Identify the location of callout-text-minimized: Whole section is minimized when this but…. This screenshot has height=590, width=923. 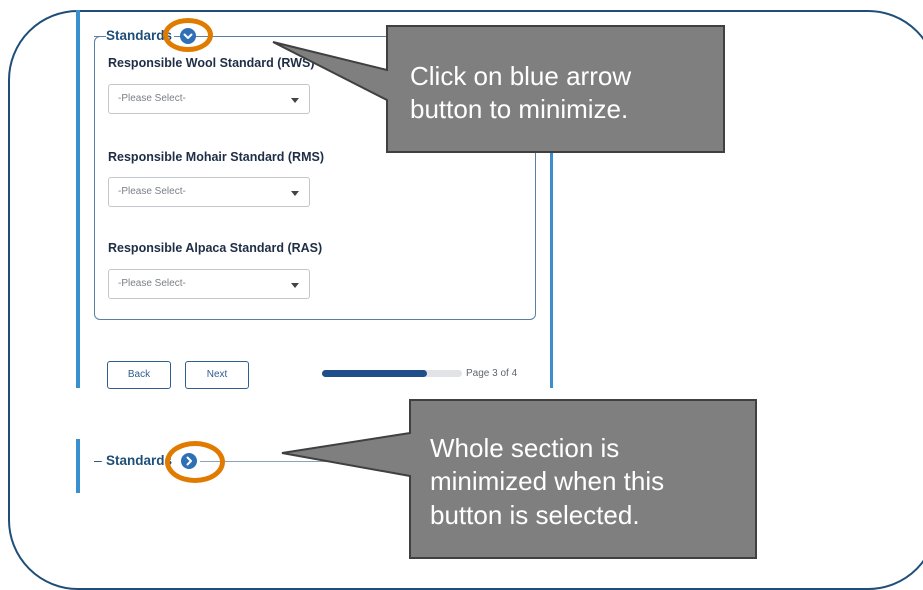
(547, 481).